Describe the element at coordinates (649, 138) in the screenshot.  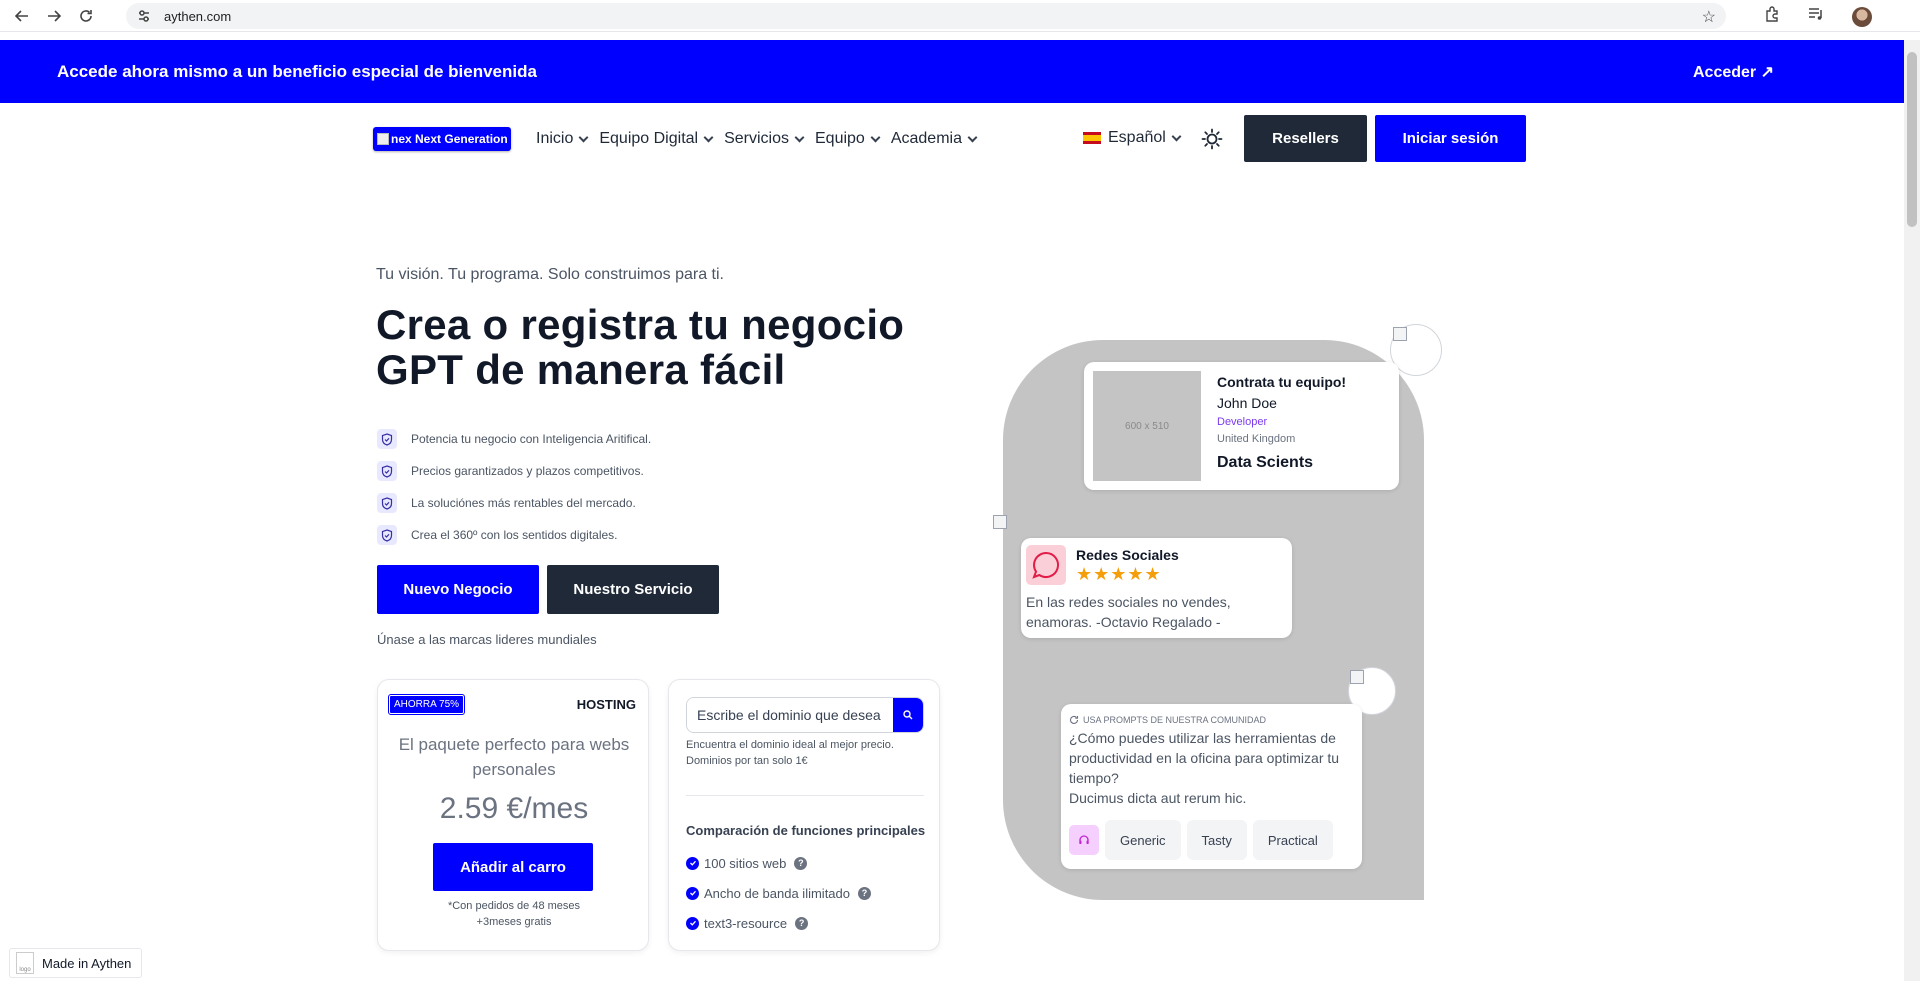
I see `nav-item-label: Equipo Digital` at that location.